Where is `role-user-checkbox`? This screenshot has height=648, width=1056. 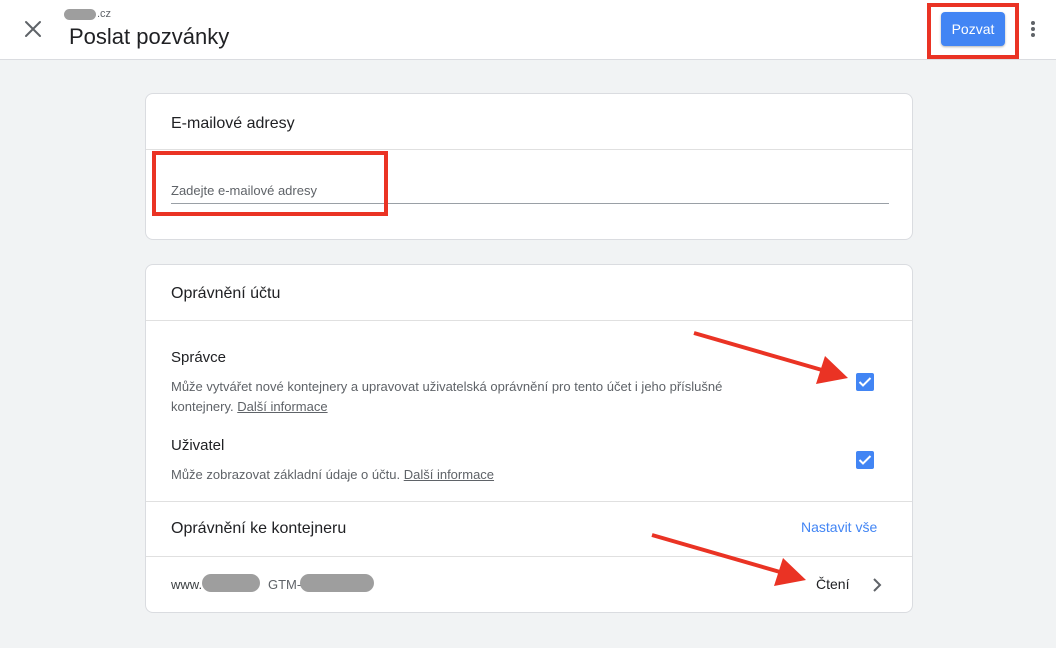 role-user-checkbox is located at coordinates (865, 460).